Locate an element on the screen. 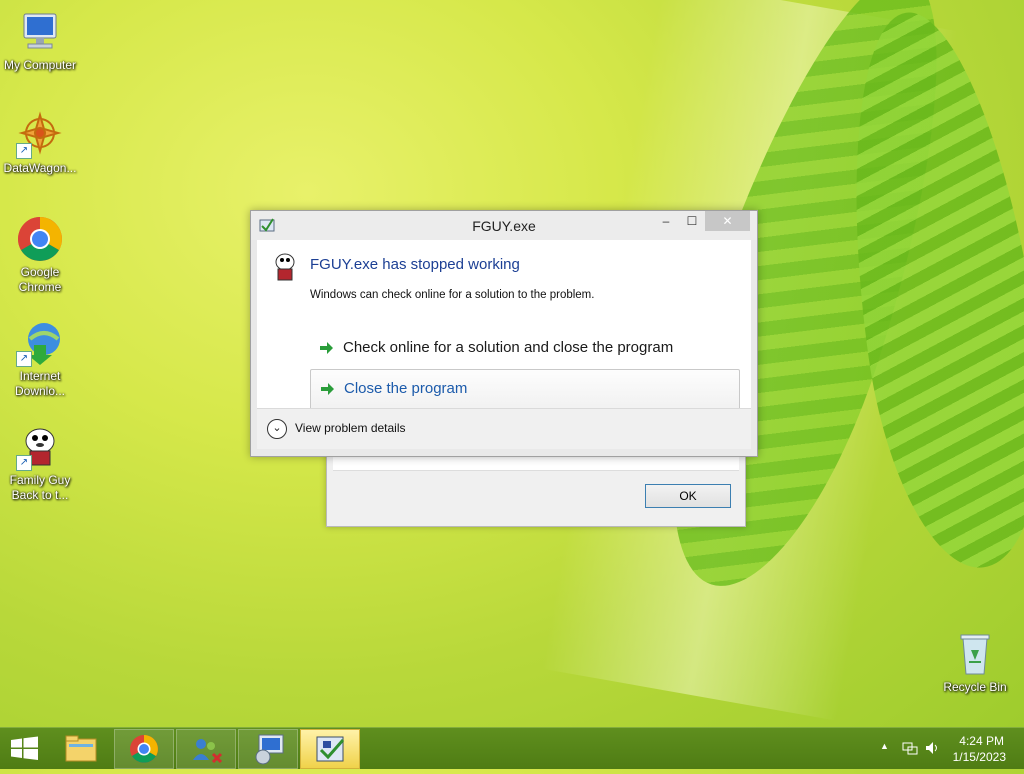  ok-button: OK is located at coordinates (688, 496).